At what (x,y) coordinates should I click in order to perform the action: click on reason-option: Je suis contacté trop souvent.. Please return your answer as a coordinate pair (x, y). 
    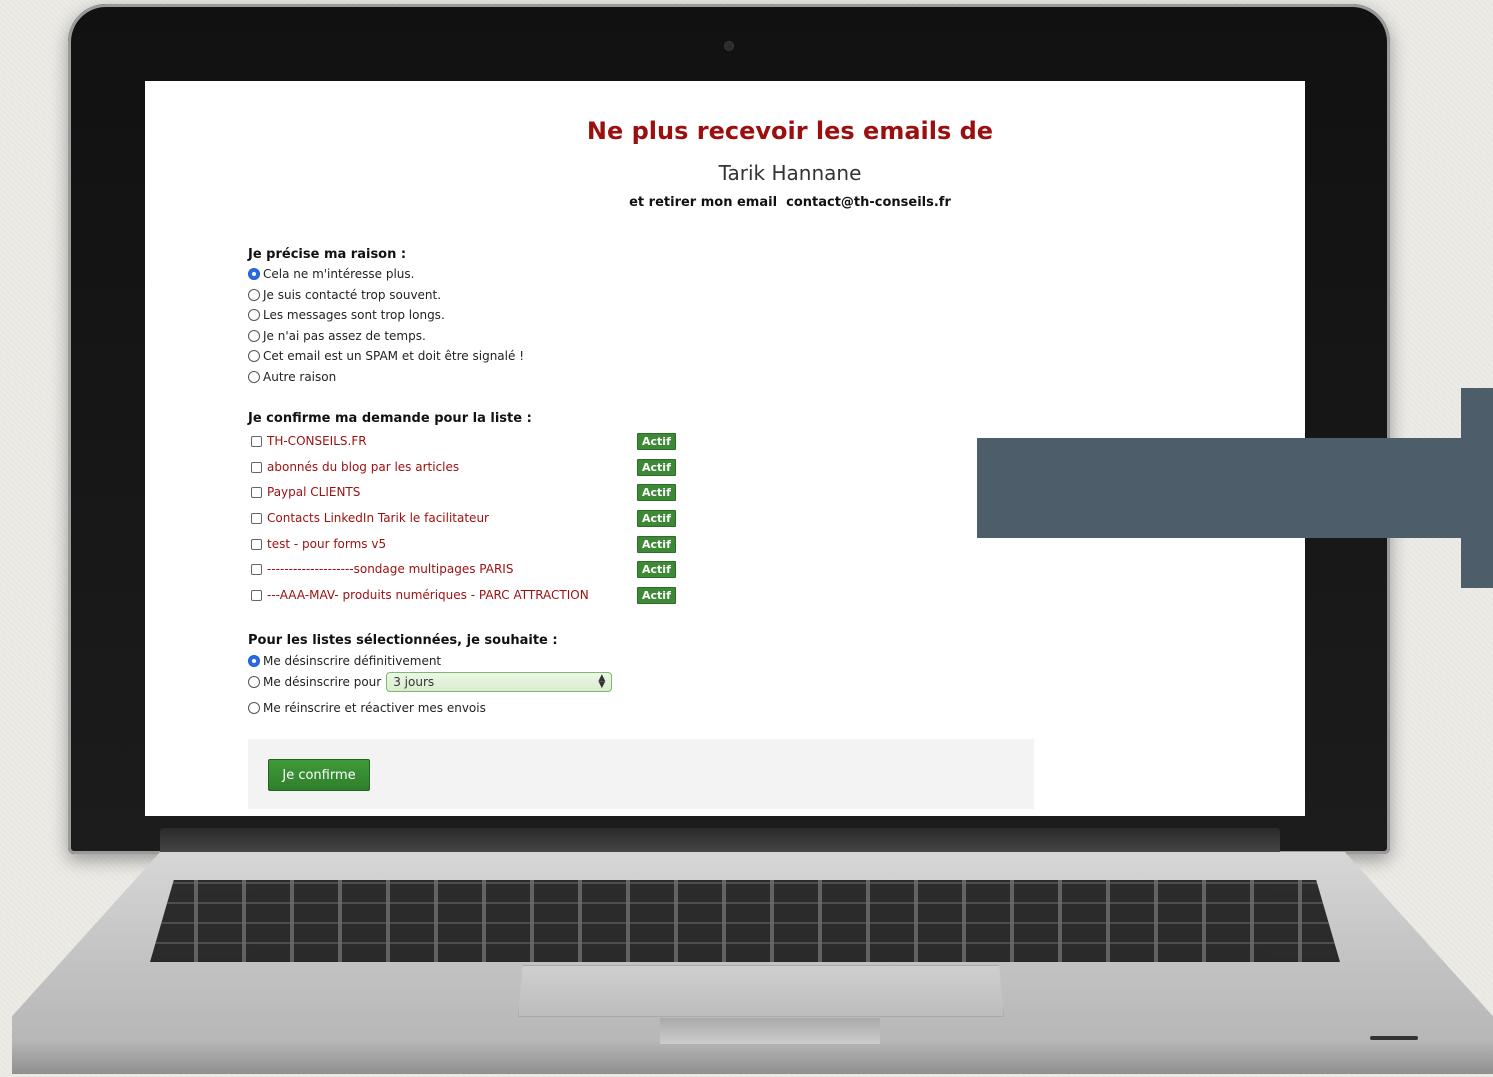
    Looking at the image, I should click on (344, 295).